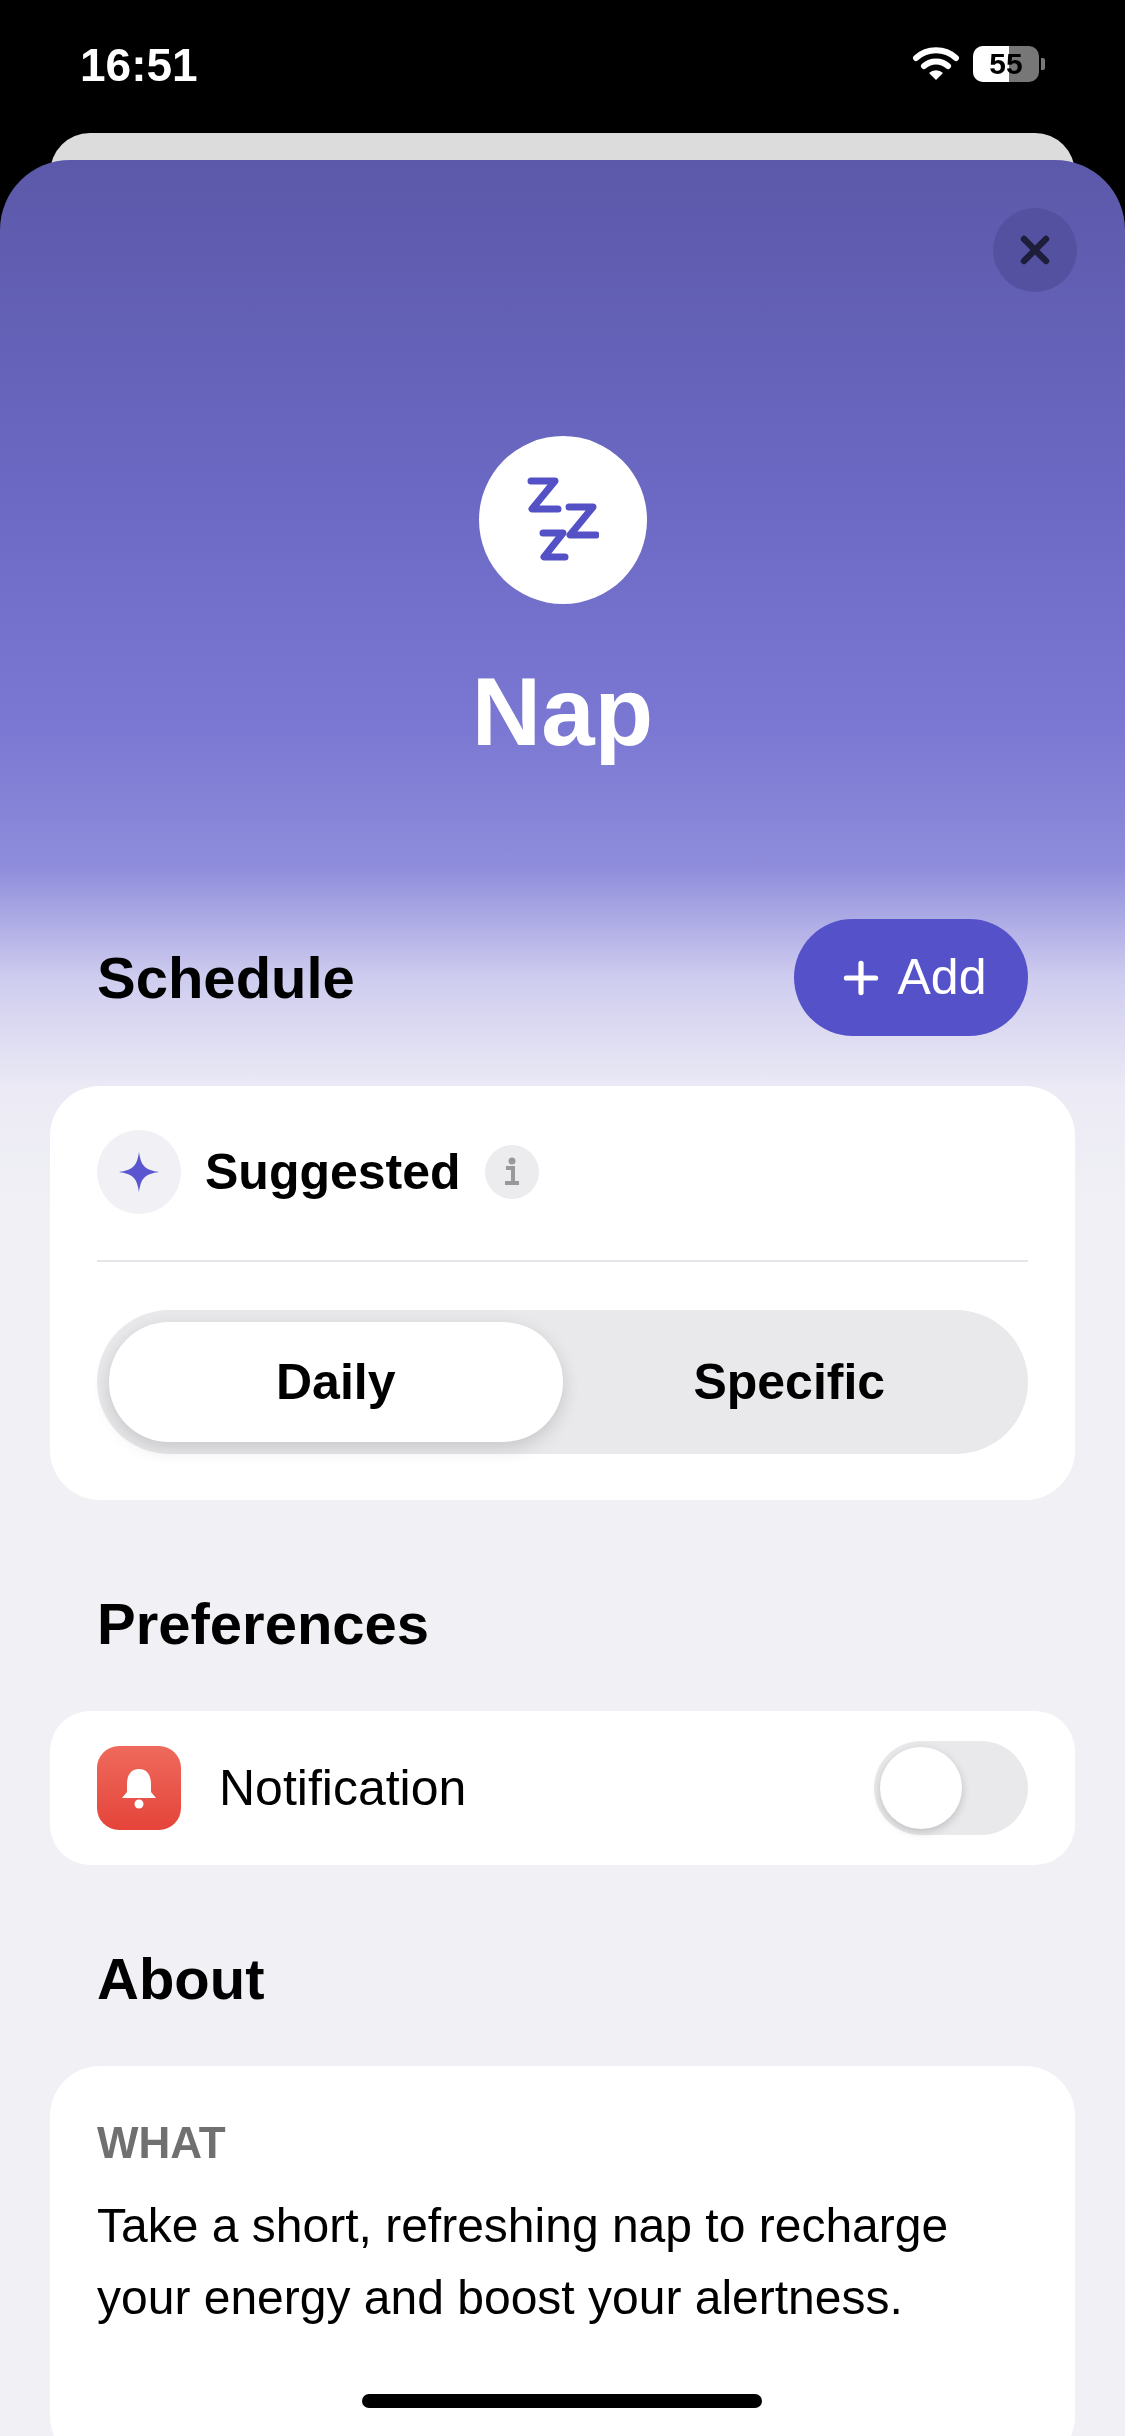 The image size is (1125, 2436). What do you see at coordinates (226, 978) in the screenshot?
I see `section-heading: Schedule` at bounding box center [226, 978].